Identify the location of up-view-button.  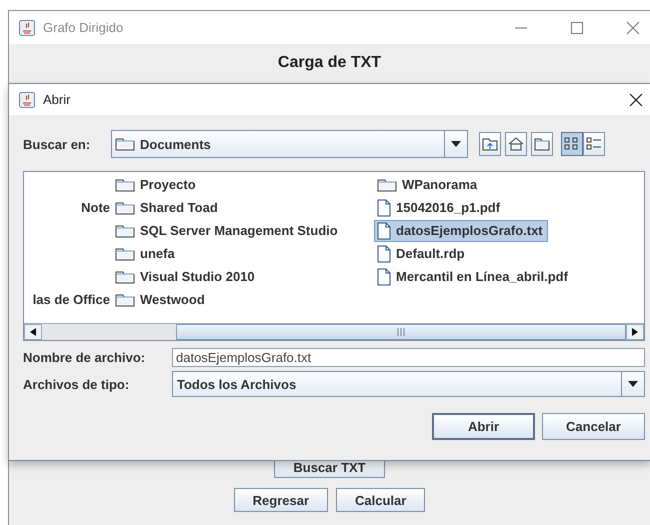
(490, 144).